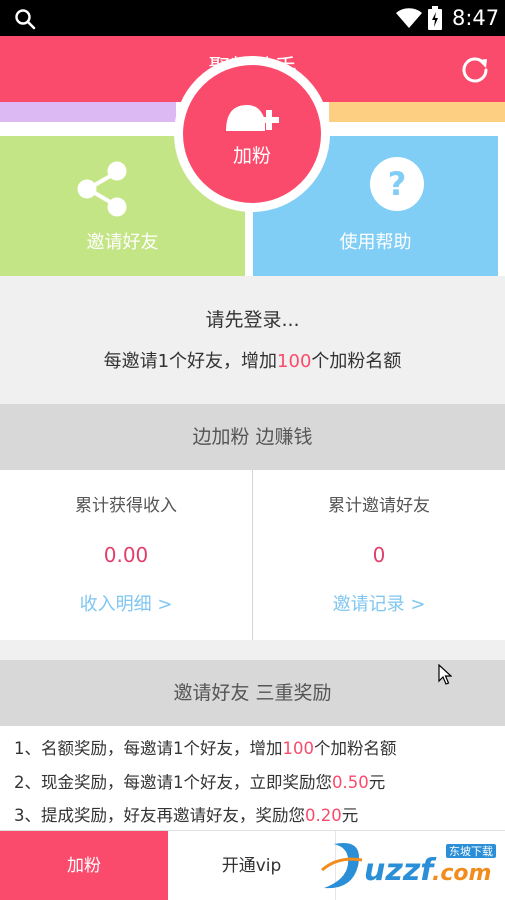  What do you see at coordinates (298, 748) in the screenshot?
I see `rule-highlight: 100` at bounding box center [298, 748].